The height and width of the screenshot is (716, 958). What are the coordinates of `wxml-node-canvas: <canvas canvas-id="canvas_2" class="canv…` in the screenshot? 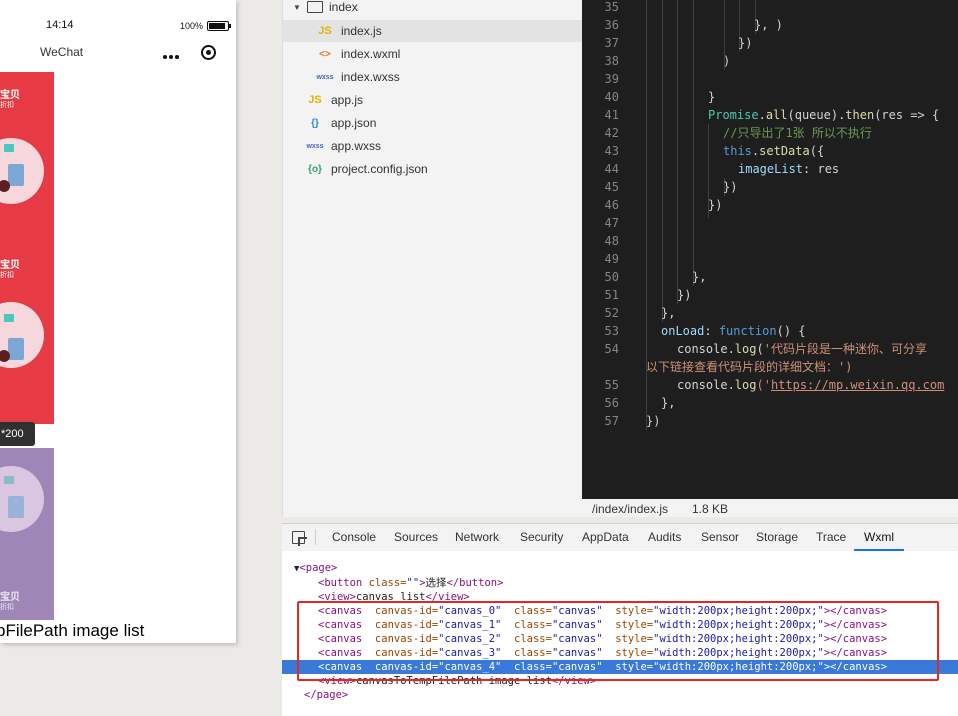 It's located at (620, 639).